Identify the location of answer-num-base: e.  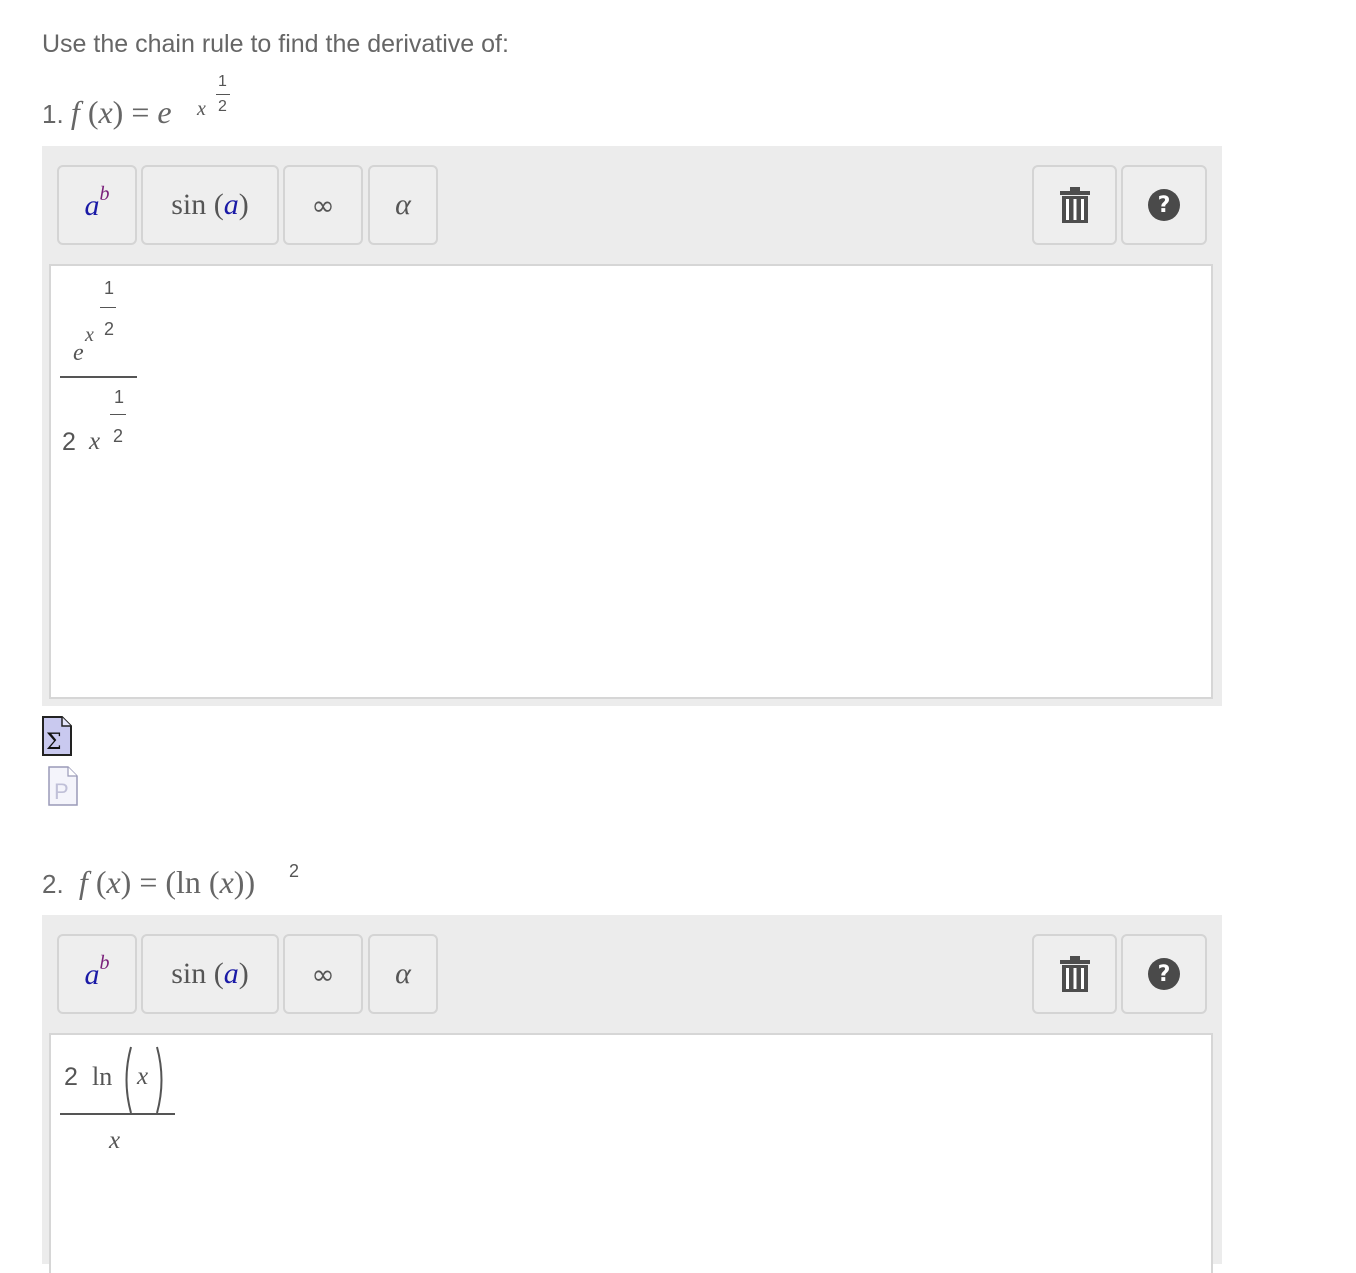
(78, 353).